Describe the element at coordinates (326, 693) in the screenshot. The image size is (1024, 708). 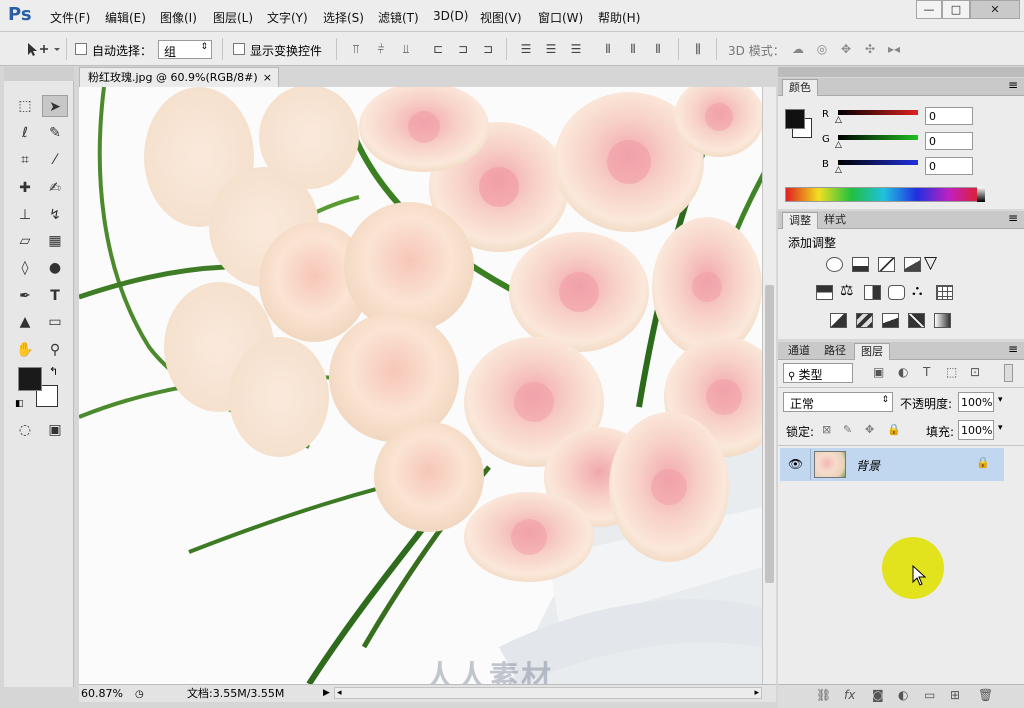
I see `status-menu-arrow-icon: ▶` at that location.